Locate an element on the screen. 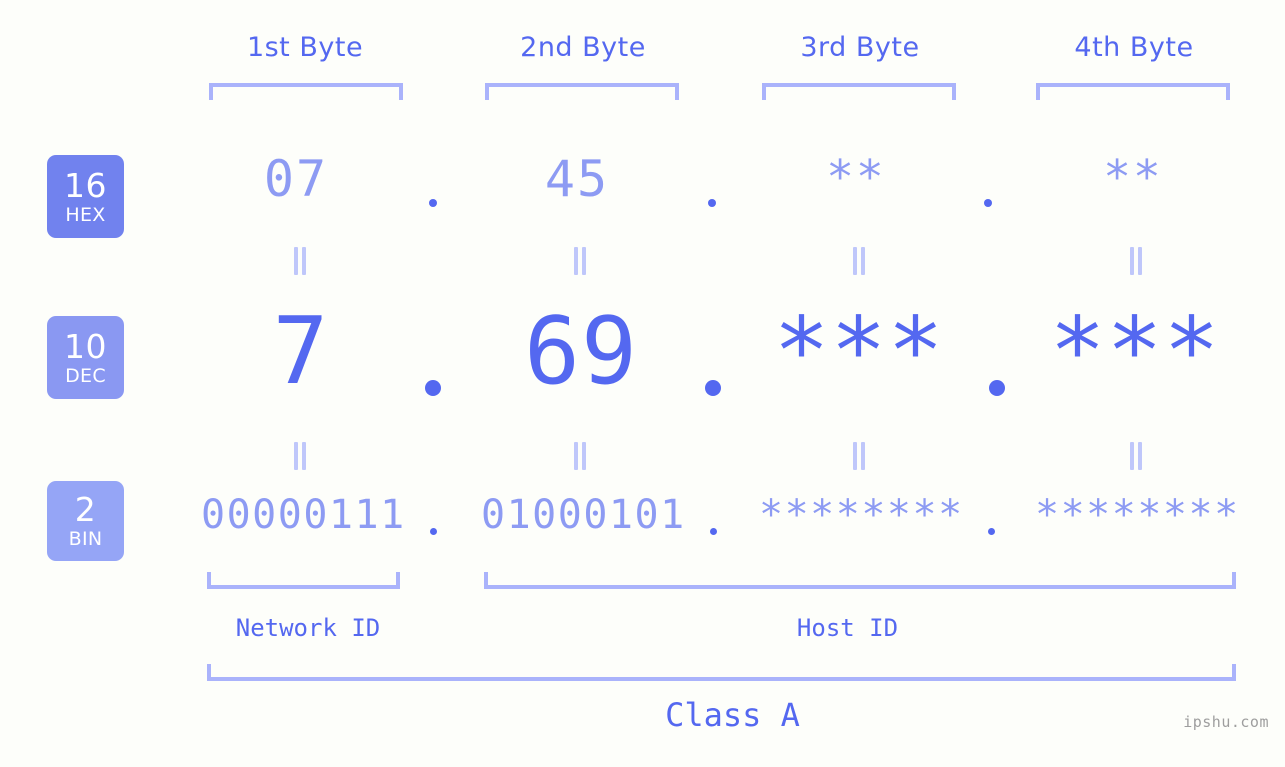 The height and width of the screenshot is (767, 1285). base-badge-dec-number: 10 is located at coordinates (85, 346).